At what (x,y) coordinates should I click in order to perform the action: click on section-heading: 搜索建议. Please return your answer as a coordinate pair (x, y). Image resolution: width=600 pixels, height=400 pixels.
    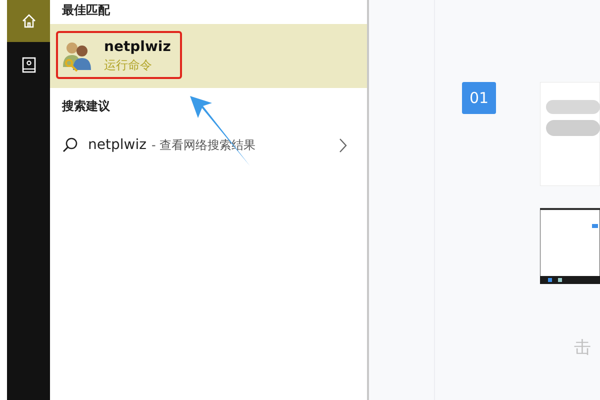
    Looking at the image, I should click on (85, 106).